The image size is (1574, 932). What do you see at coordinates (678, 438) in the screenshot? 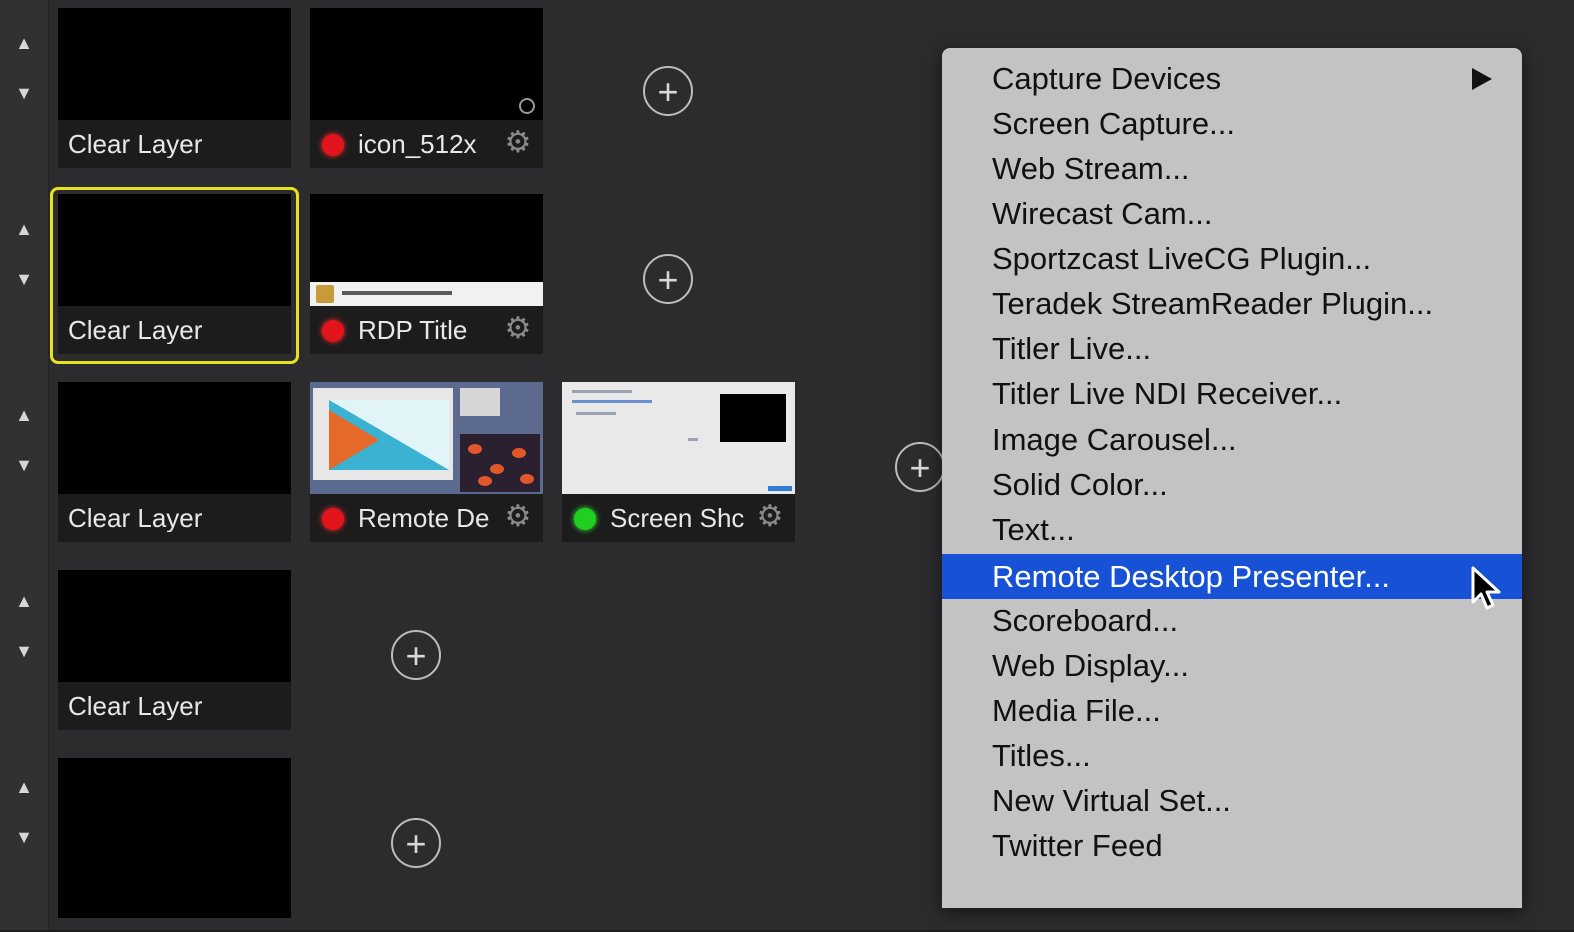
I see `screen-shot-thumbnail` at bounding box center [678, 438].